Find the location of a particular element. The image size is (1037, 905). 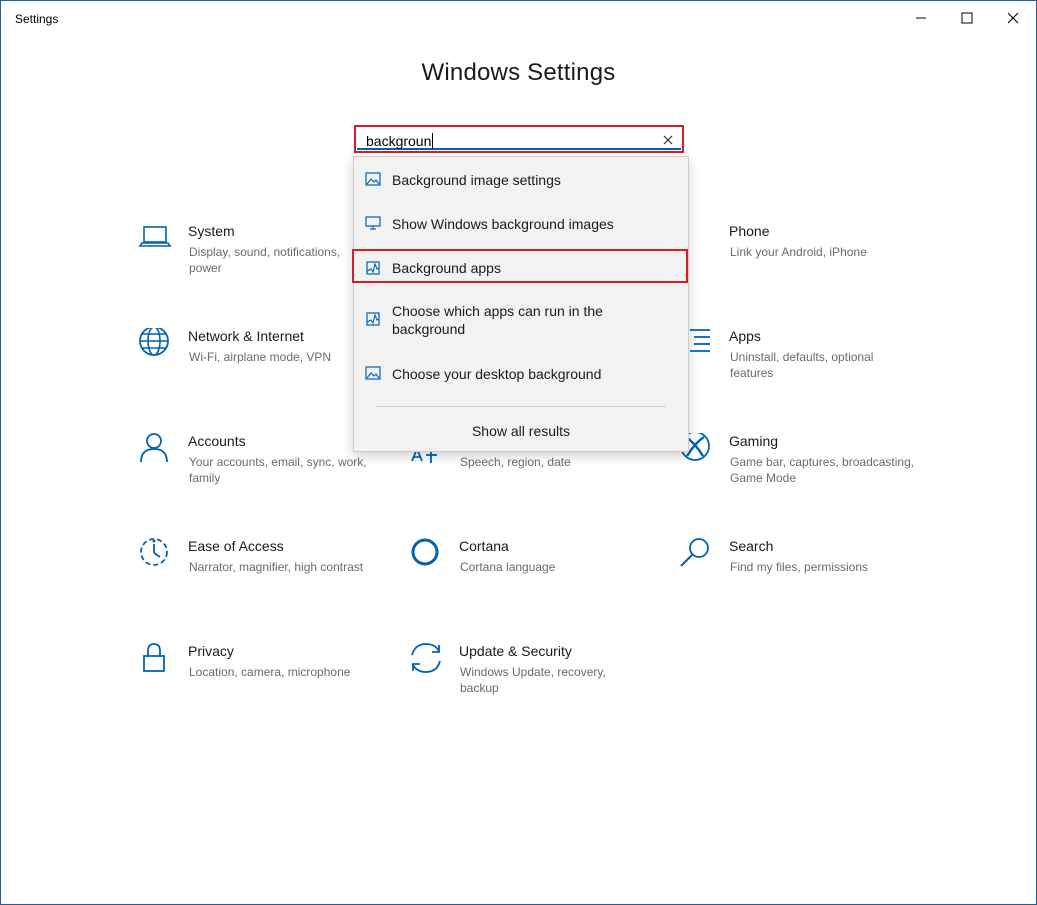

tile-description: Find my files, permissions is located at coordinates (799, 567).